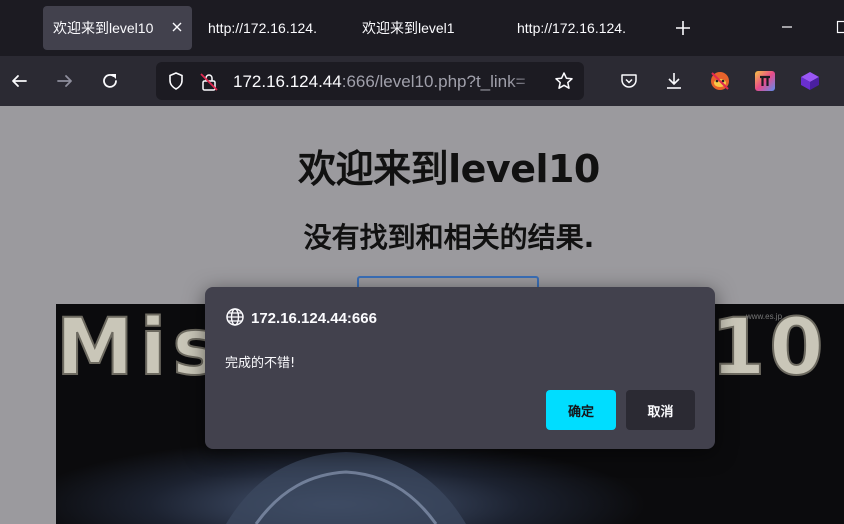  What do you see at coordinates (209, 82) in the screenshot?
I see `insecure-lock-icon` at bounding box center [209, 82].